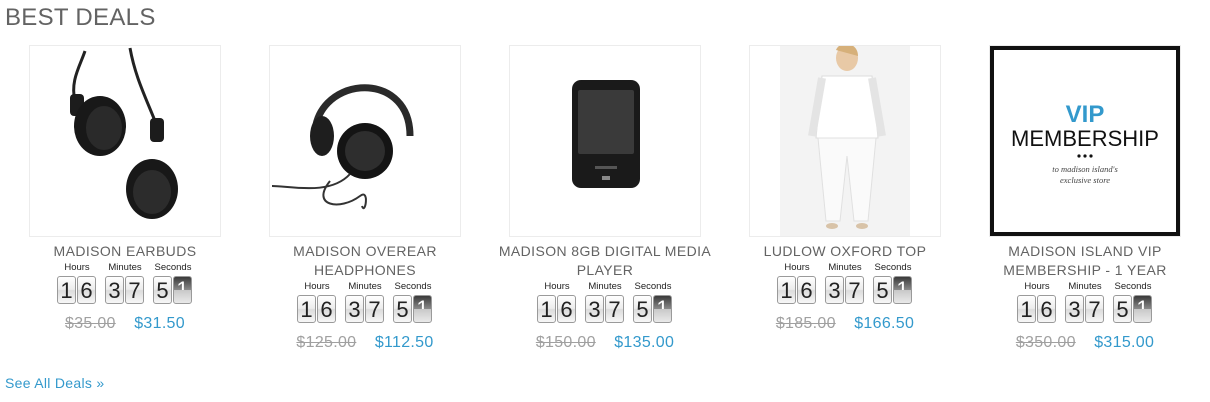 This screenshot has width=1210, height=402. I want to click on see-all-deals-link: See All Deals », so click(54, 383).